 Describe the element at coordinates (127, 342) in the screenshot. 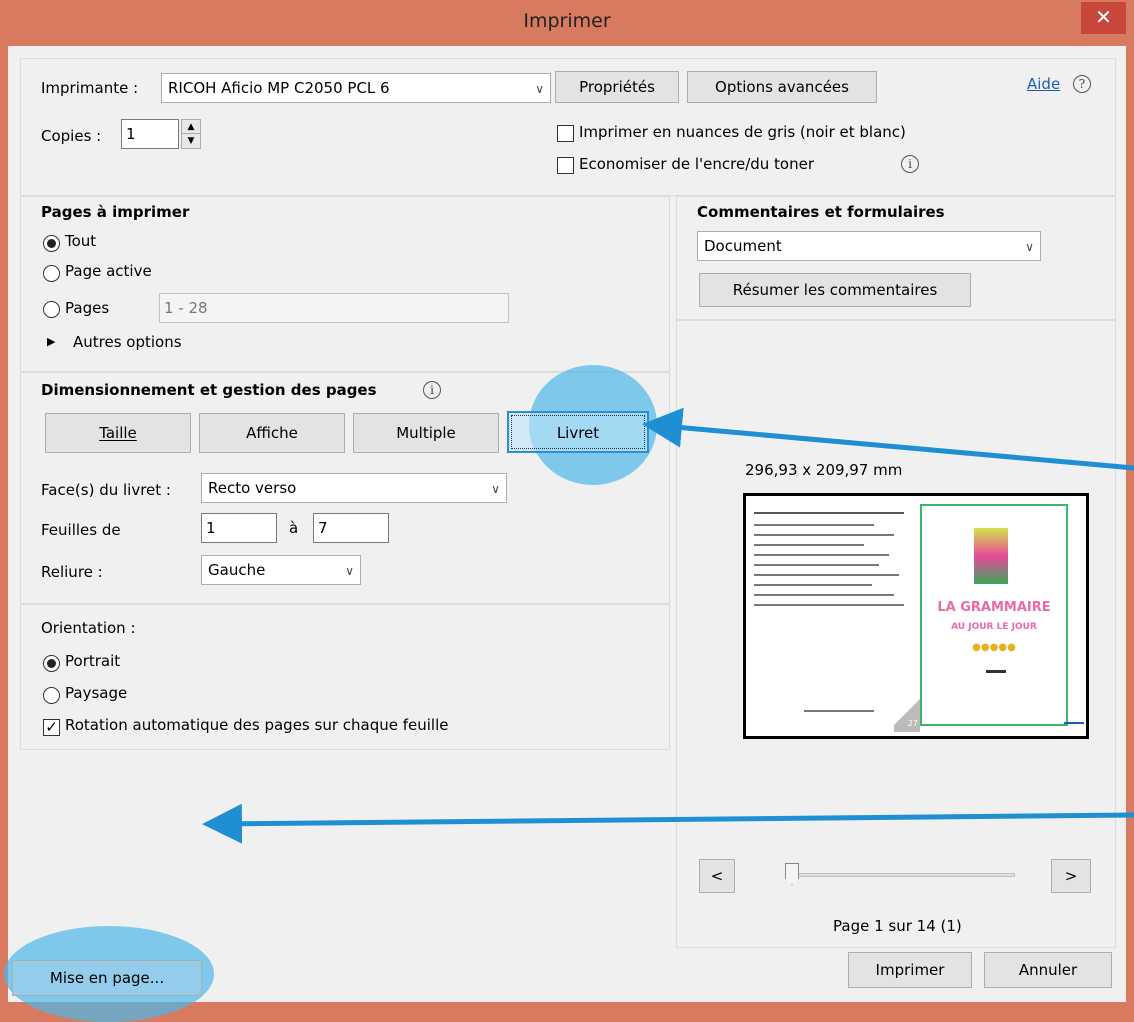

I see `more-options-toggle: Autres options` at that location.